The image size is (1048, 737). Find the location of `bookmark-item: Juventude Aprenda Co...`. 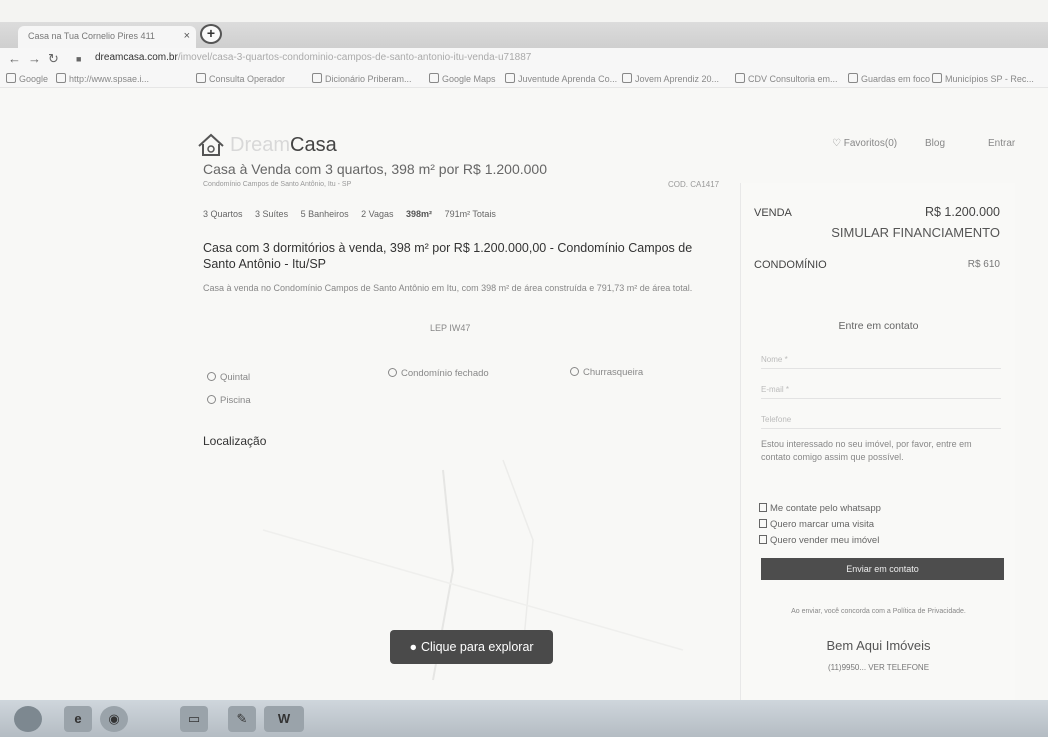

bookmark-item: Juventude Aprenda Co... is located at coordinates (561, 78).